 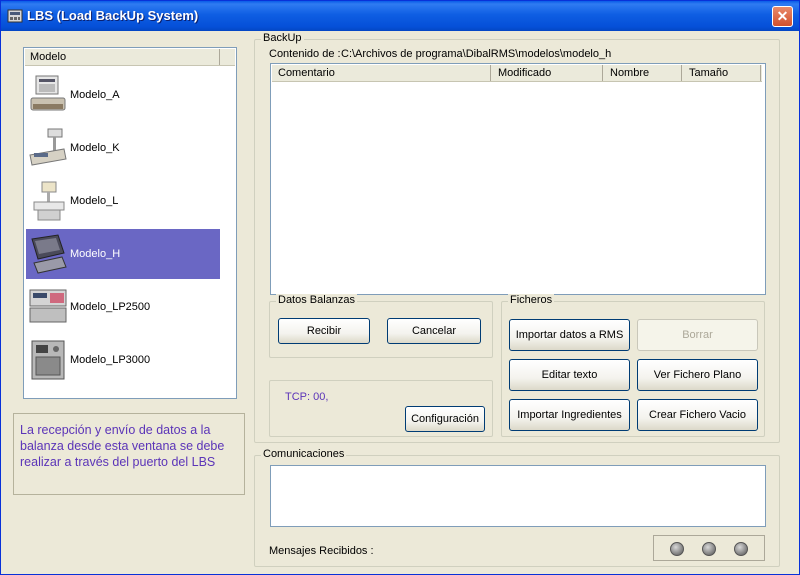 What do you see at coordinates (434, 331) in the screenshot?
I see `cancelar-button: Cancelar` at bounding box center [434, 331].